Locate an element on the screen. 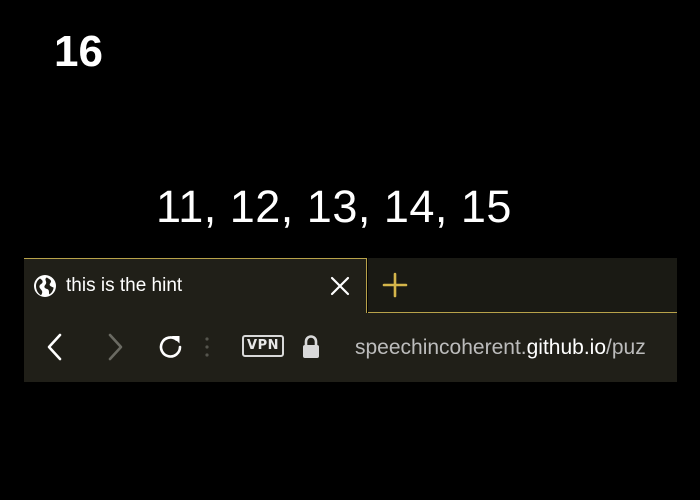 Image resolution: width=700 pixels, height=500 pixels. browser-toolbar: VPN speechincoherent.github.io/puz is located at coordinates (350, 347).